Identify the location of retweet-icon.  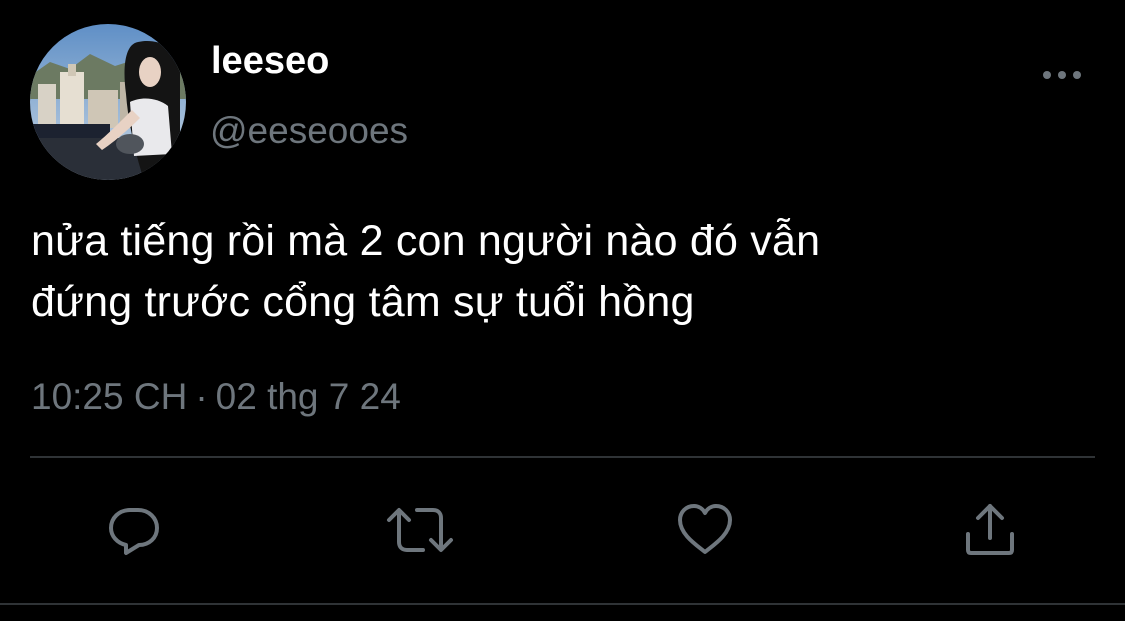
(420, 530).